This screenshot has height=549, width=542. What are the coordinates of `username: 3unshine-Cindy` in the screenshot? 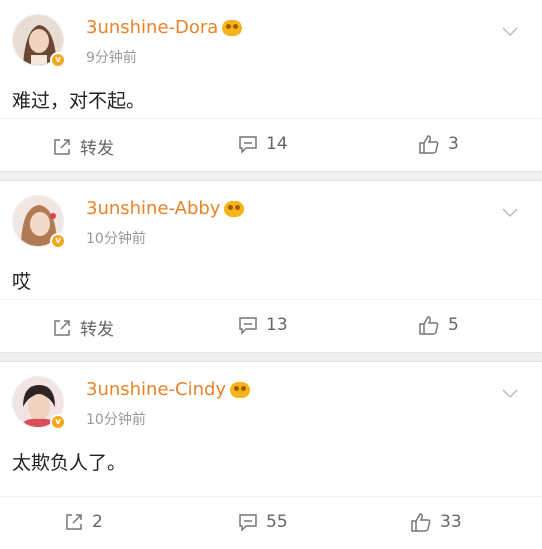 It's located at (168, 389).